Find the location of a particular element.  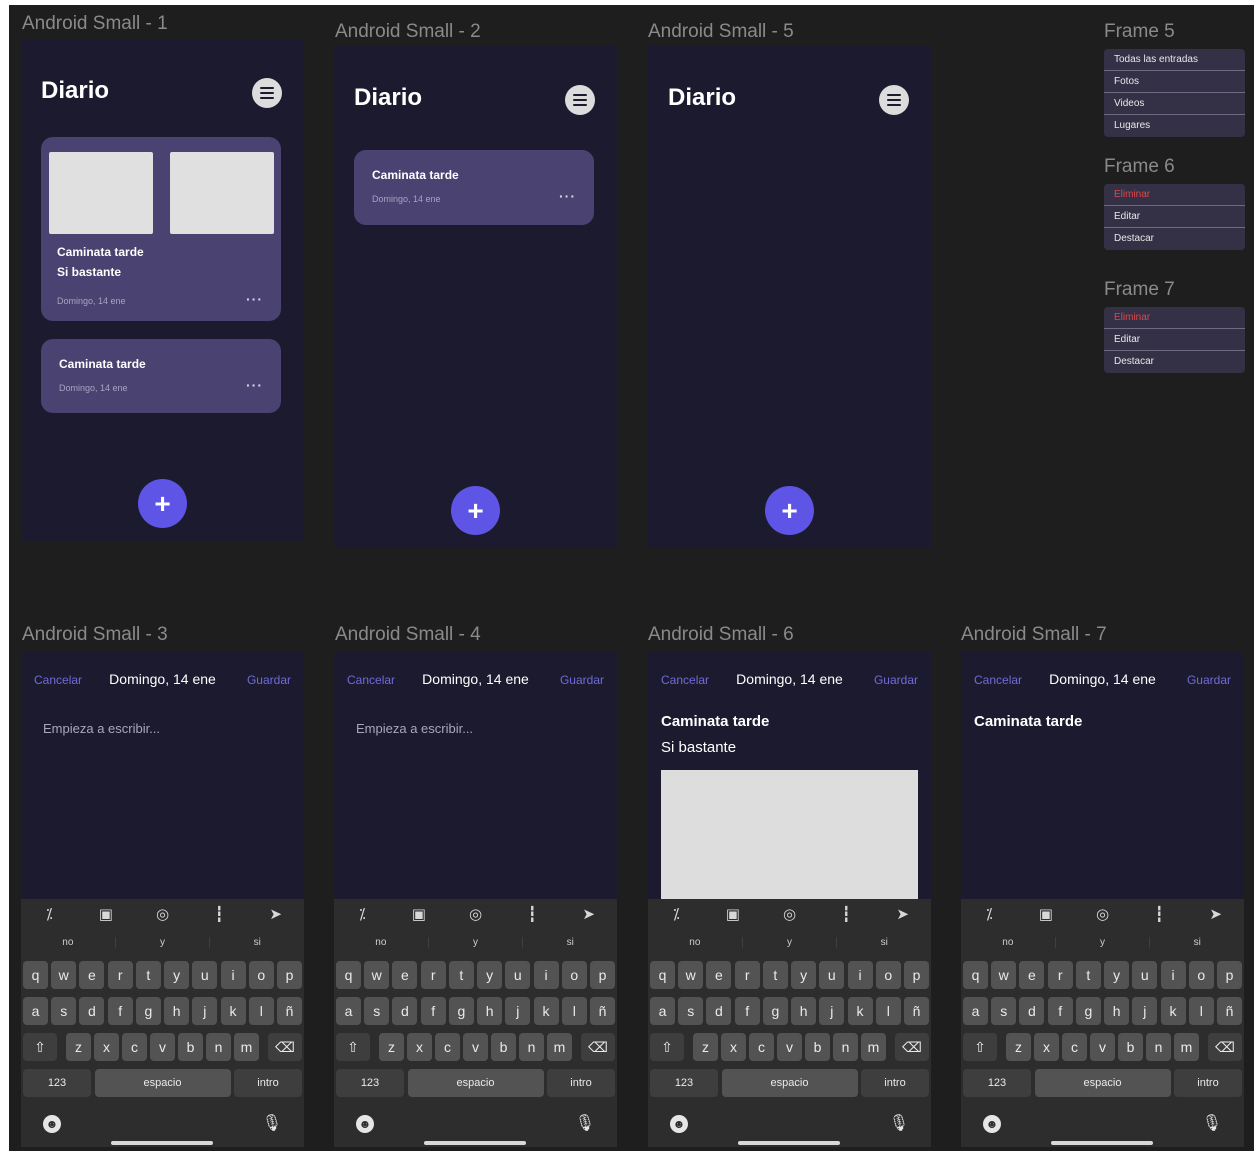

menu-item-feature: Destacar is located at coordinates (1174, 239).